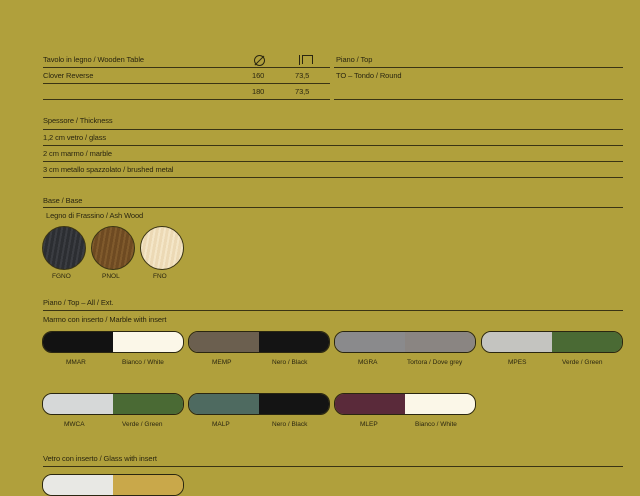 The height and width of the screenshot is (496, 640). I want to click on pill-code: MGRA, so click(368, 362).